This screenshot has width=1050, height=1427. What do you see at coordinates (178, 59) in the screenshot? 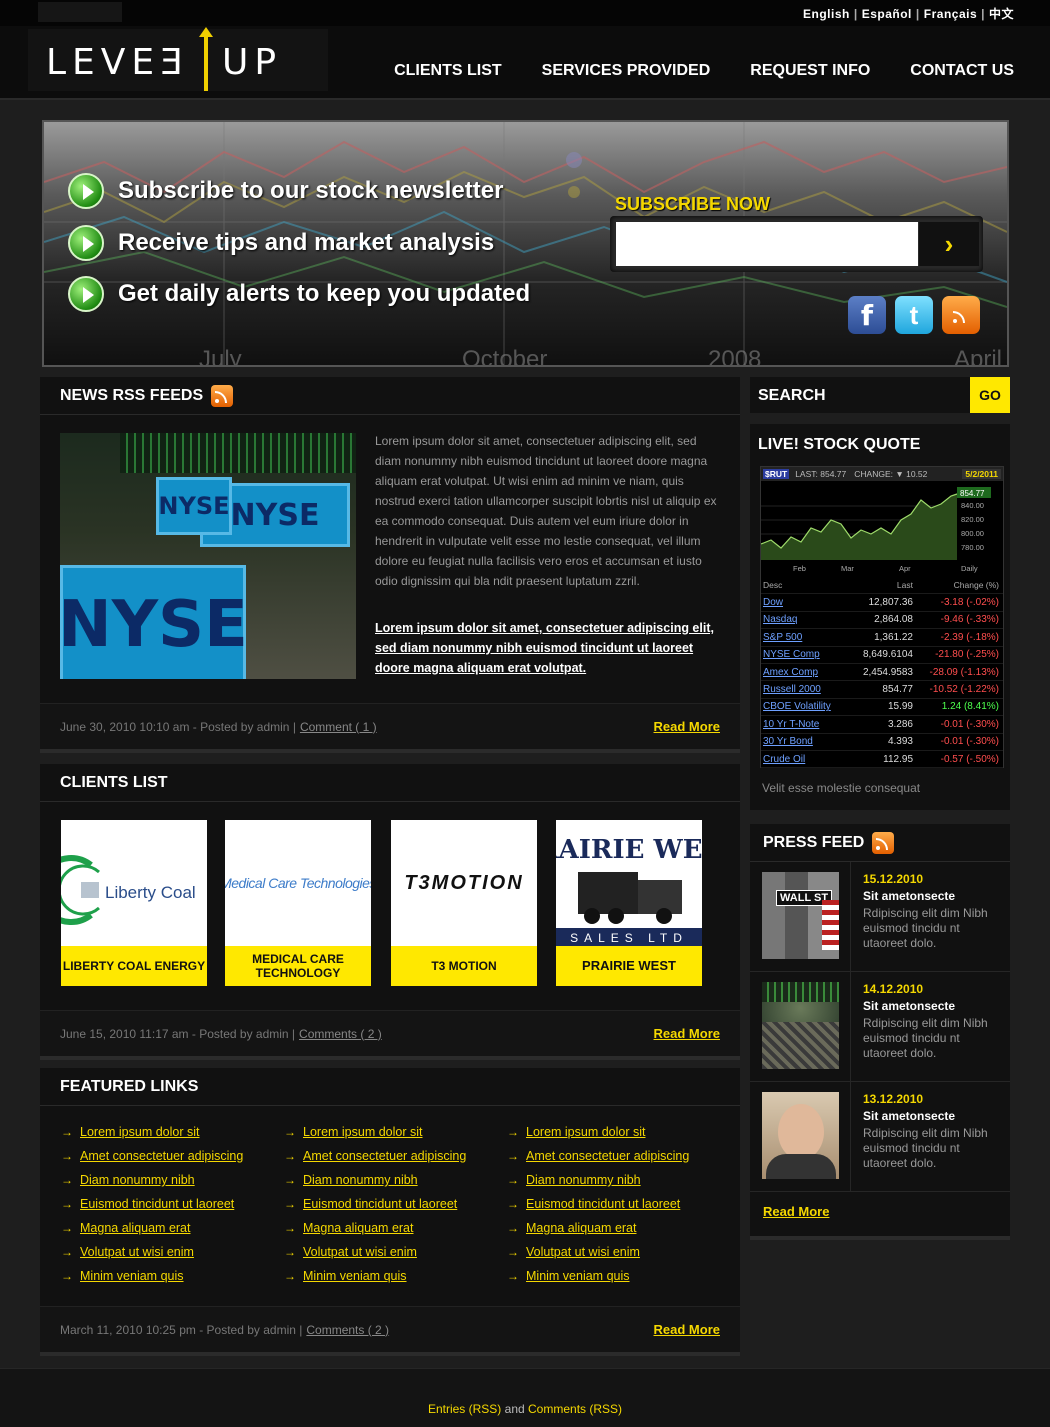
I see `site-logo: LEVEƎ UP` at bounding box center [178, 59].